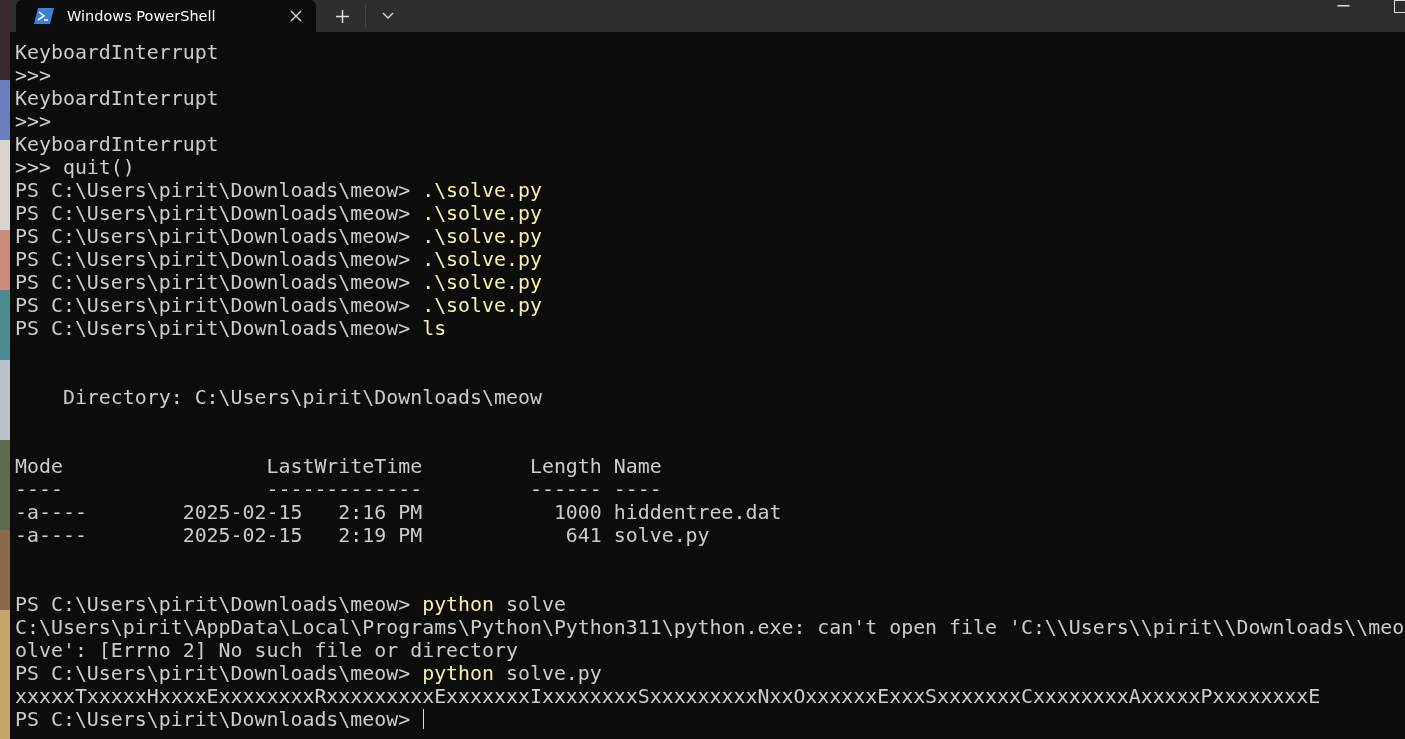 This screenshot has height=739, width=1405. I want to click on terminal-line: PS C:\Users\pirit\Downloads\meow>, so click(220, 719).